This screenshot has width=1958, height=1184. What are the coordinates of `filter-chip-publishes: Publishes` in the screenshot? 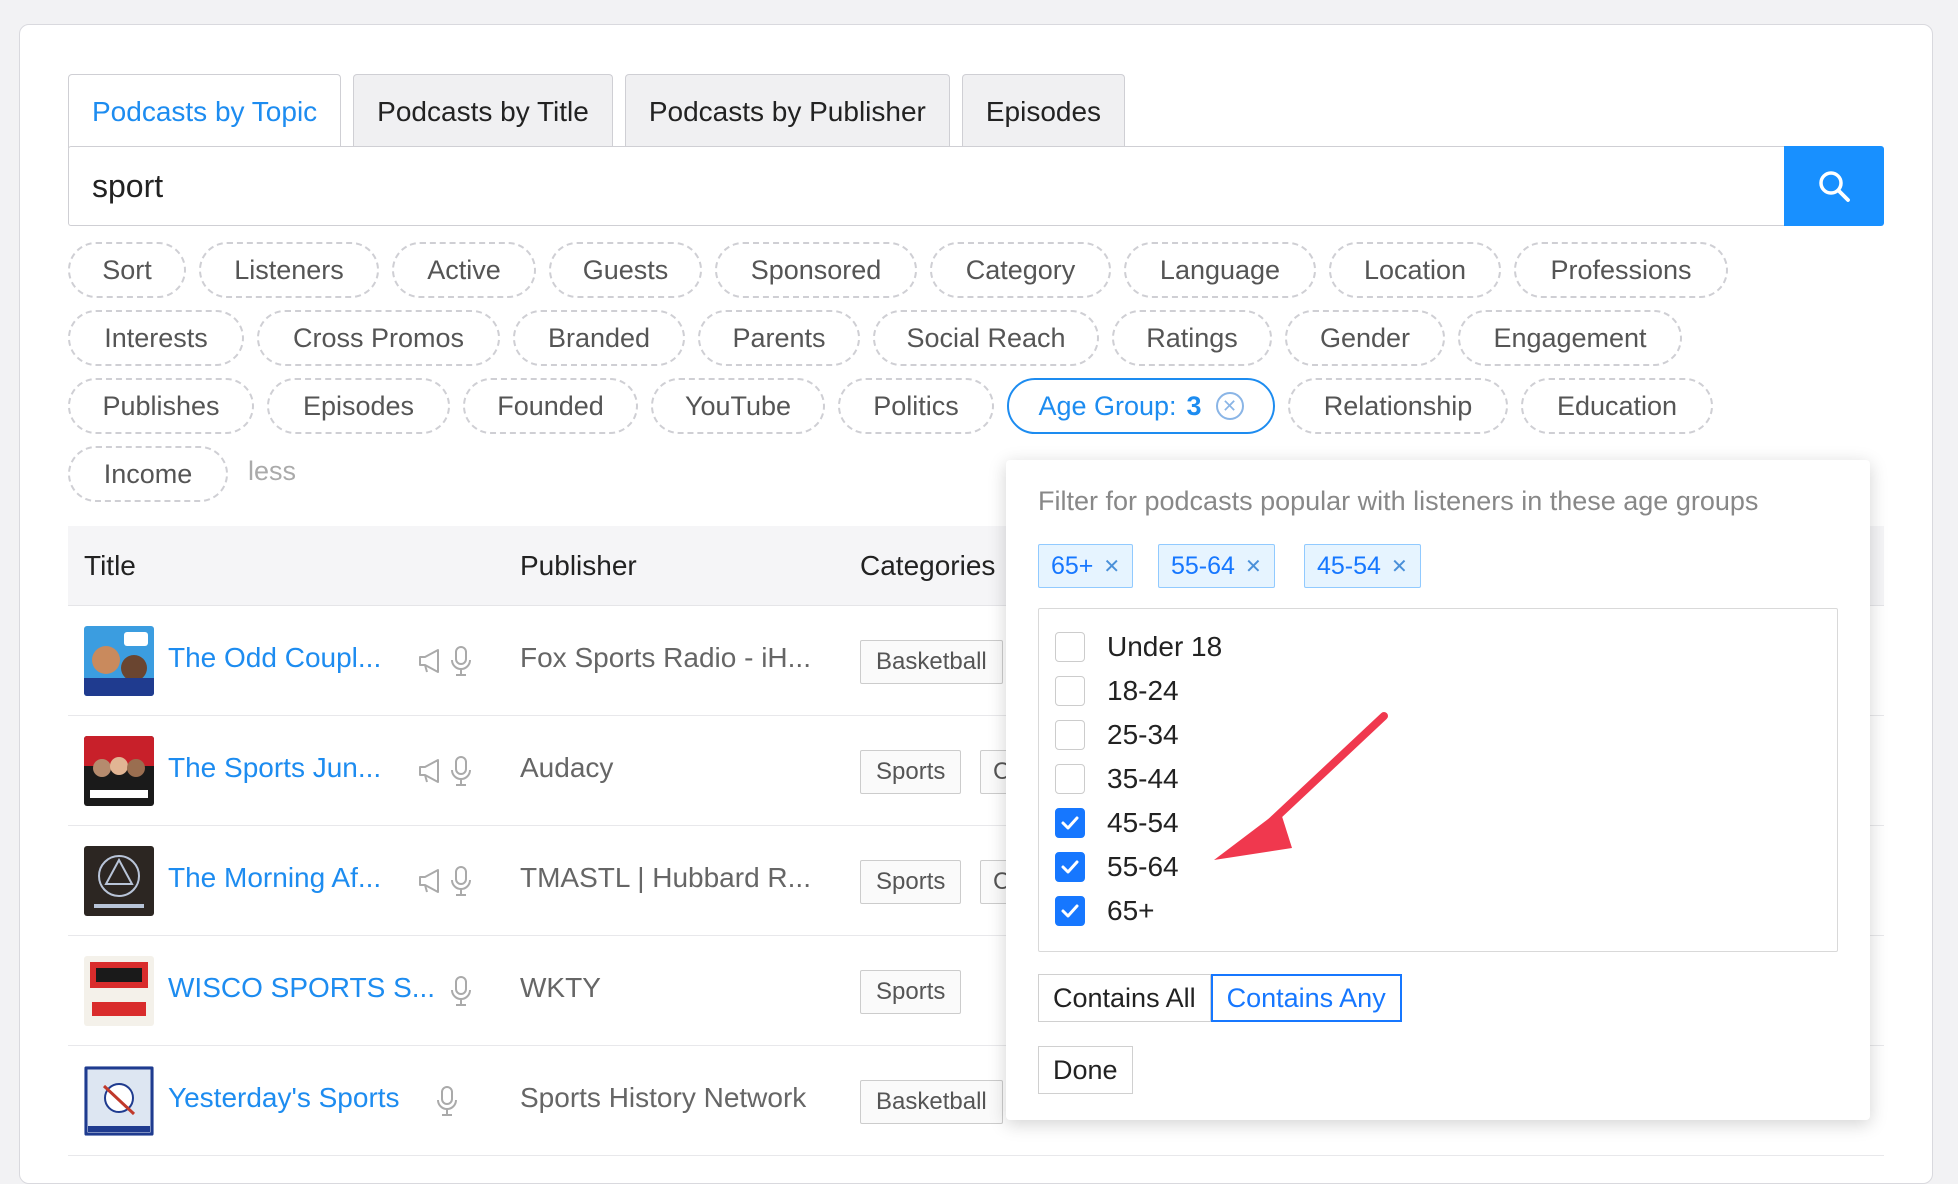 It's located at (161, 406).